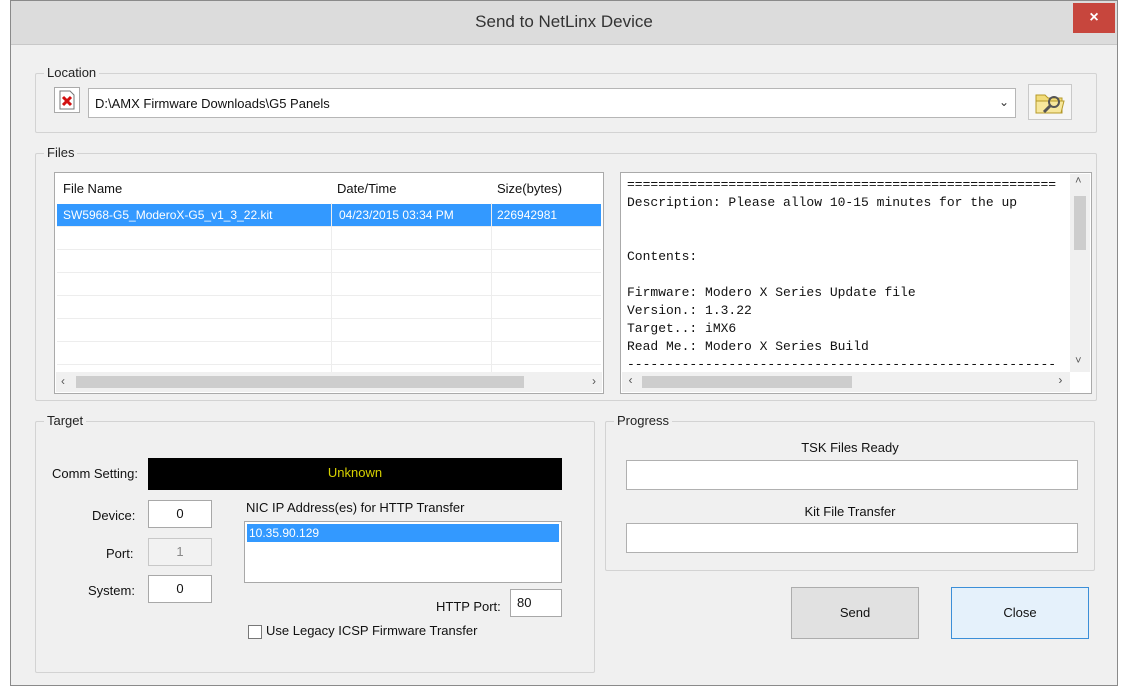  Describe the element at coordinates (1020, 613) in the screenshot. I see `close-button: Close` at that location.